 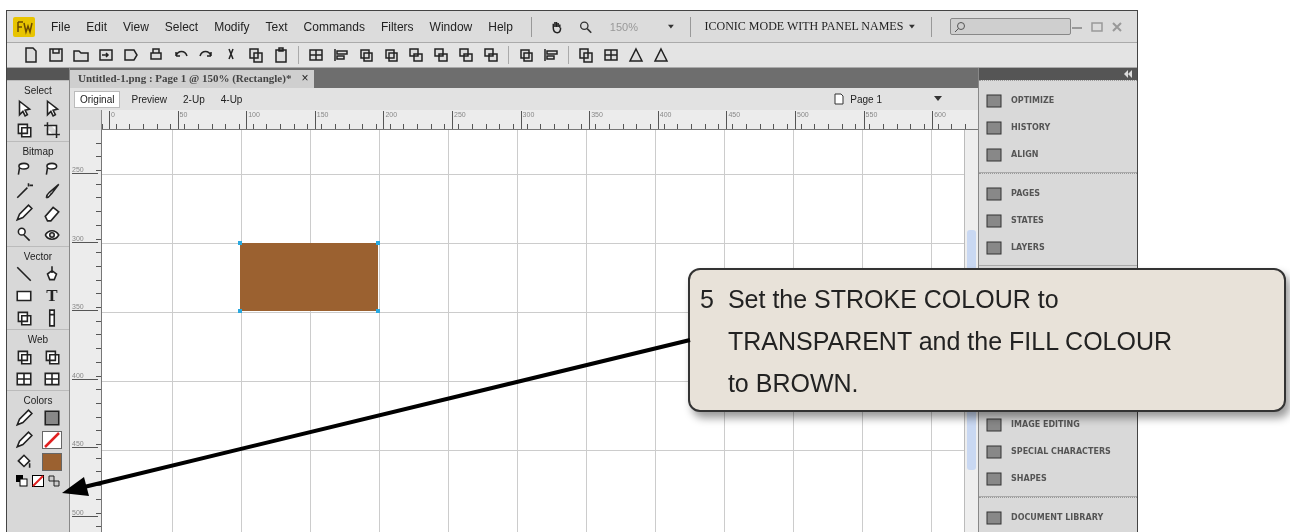 What do you see at coordinates (38, 400) in the screenshot?
I see `tool-section-label: Colors` at bounding box center [38, 400].